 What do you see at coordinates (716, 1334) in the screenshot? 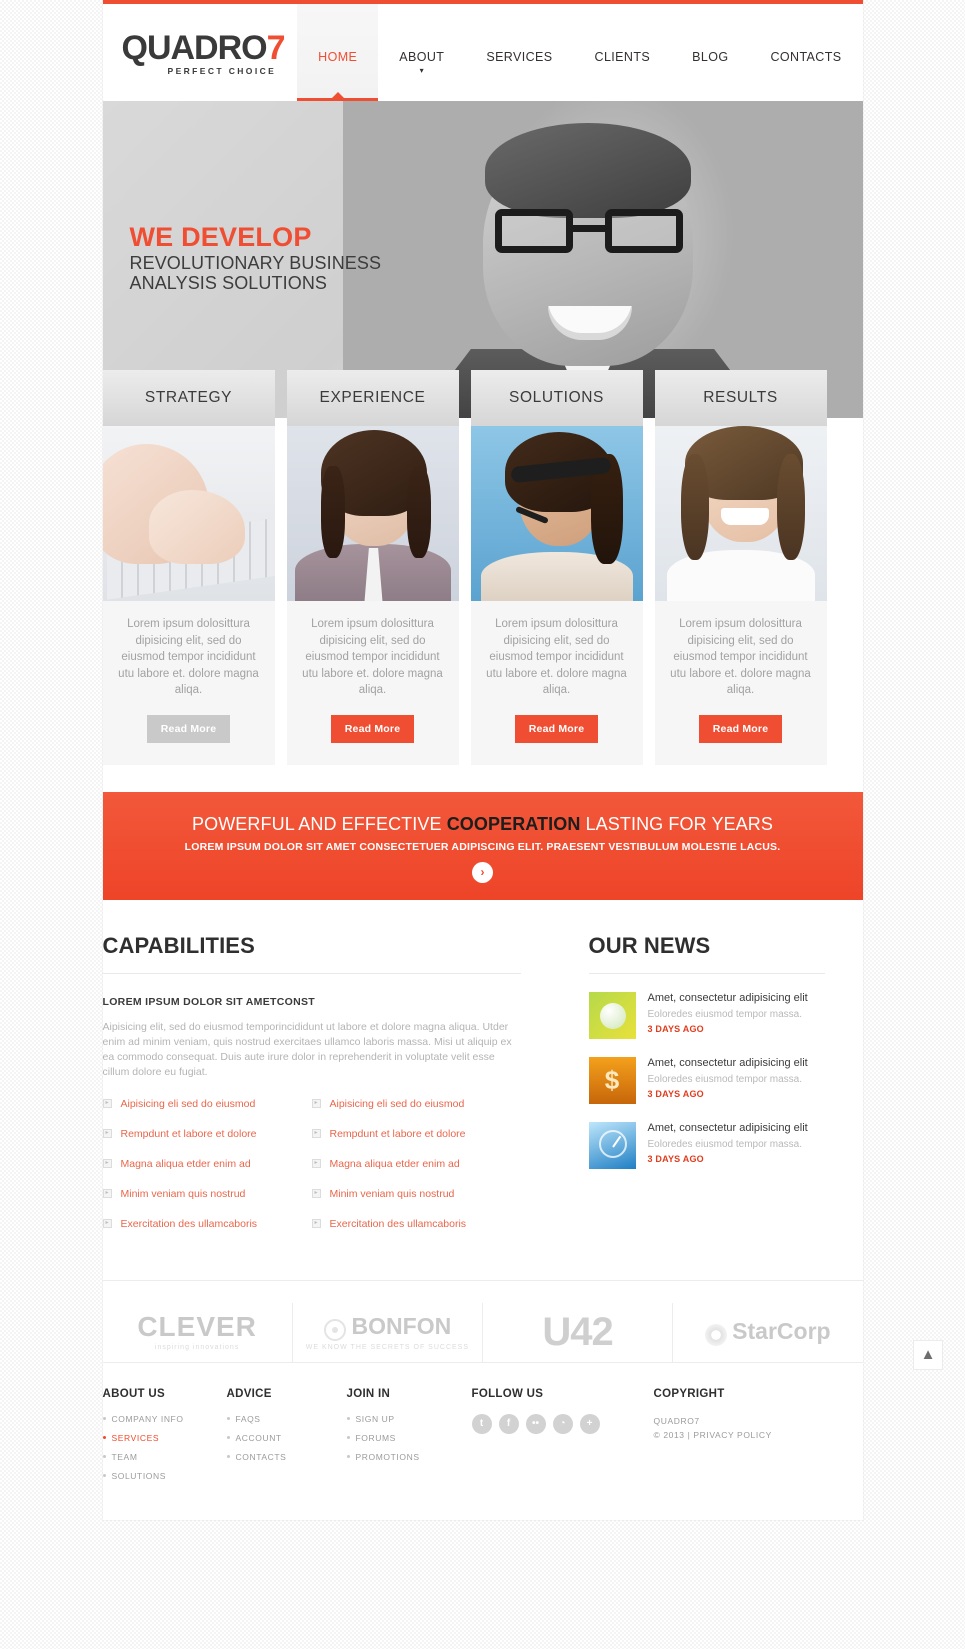
I see `starburst-icon` at bounding box center [716, 1334].